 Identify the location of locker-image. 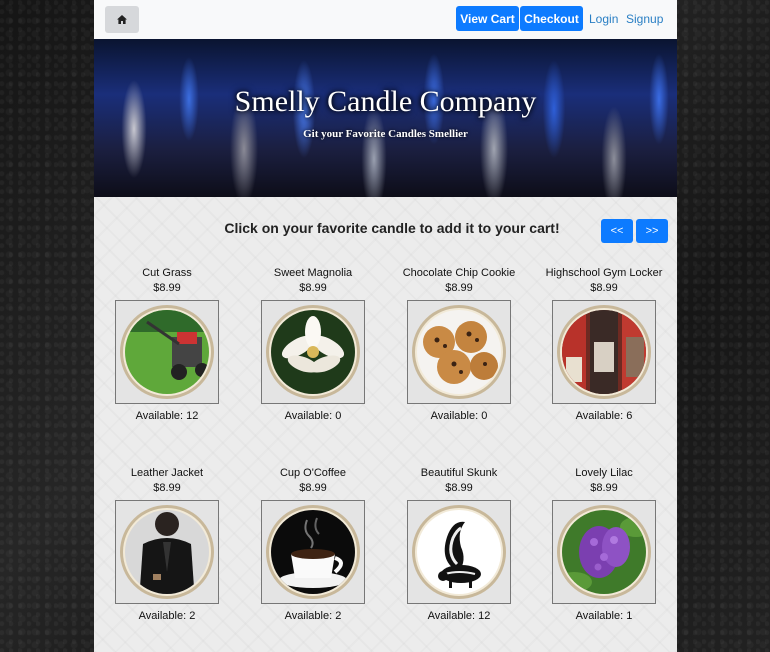
(604, 352).